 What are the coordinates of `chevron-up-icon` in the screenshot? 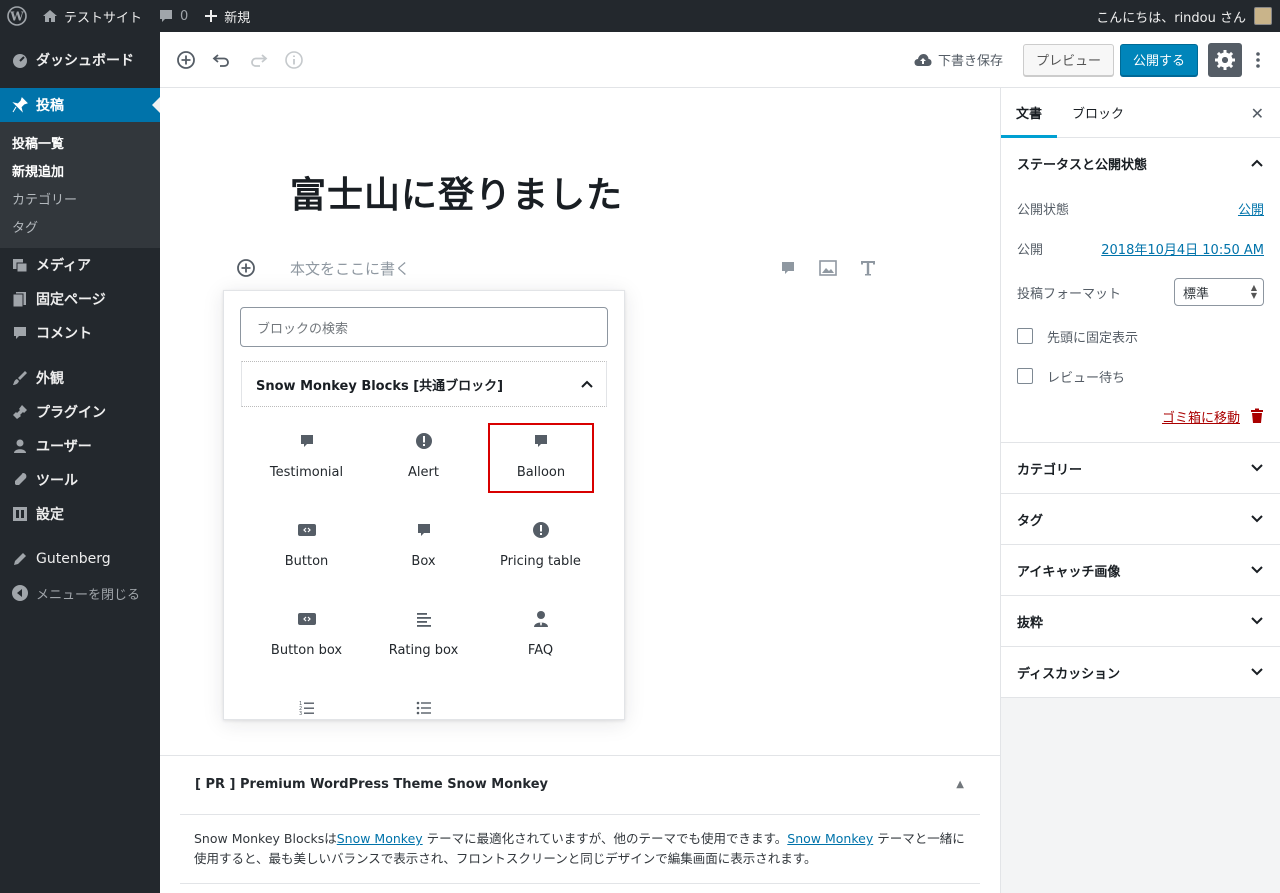 It's located at (587, 384).